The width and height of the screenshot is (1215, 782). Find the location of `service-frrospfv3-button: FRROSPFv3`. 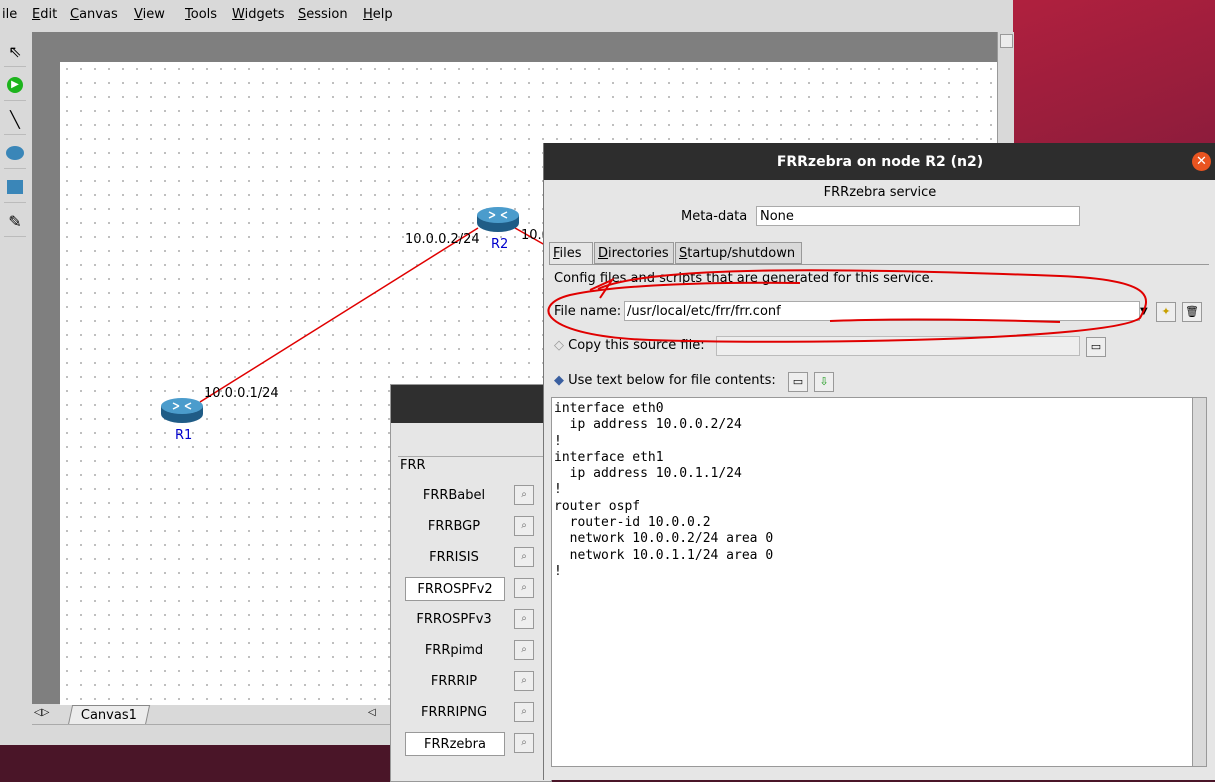

service-frrospfv3-button: FRROSPFv3 is located at coordinates (454, 619).